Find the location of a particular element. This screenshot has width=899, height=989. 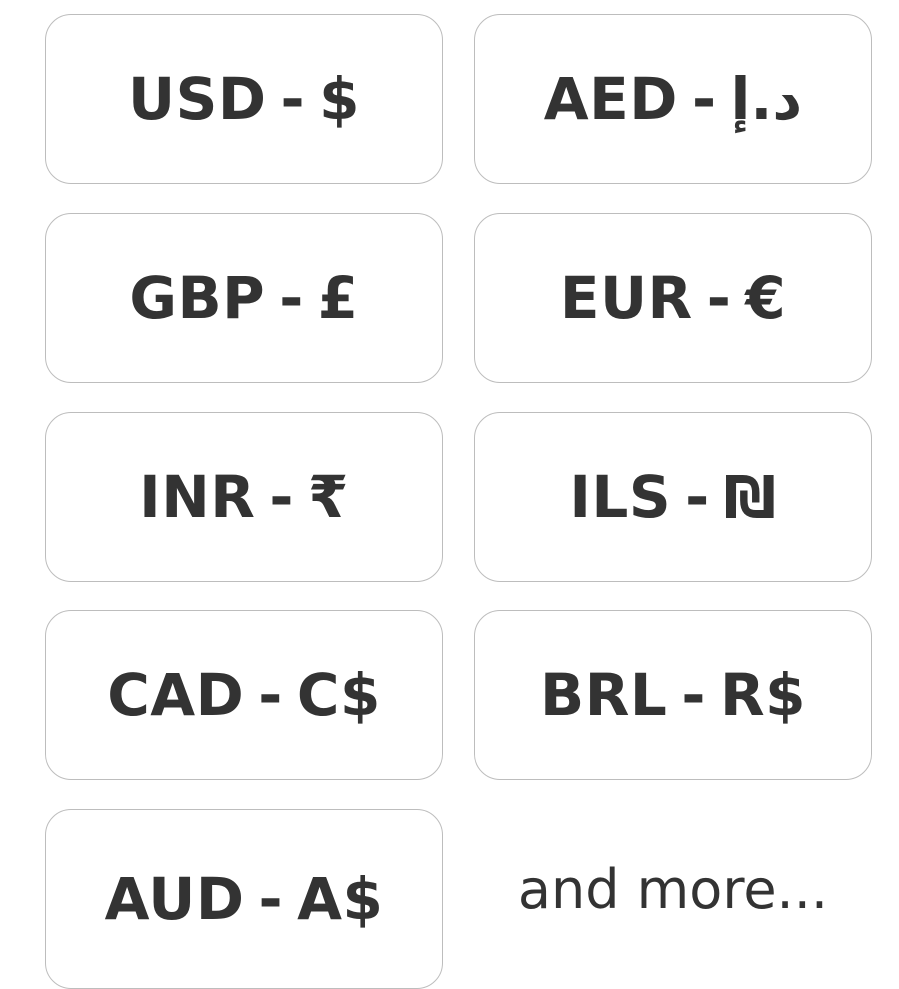

currency-code: CAD is located at coordinates (176, 695).